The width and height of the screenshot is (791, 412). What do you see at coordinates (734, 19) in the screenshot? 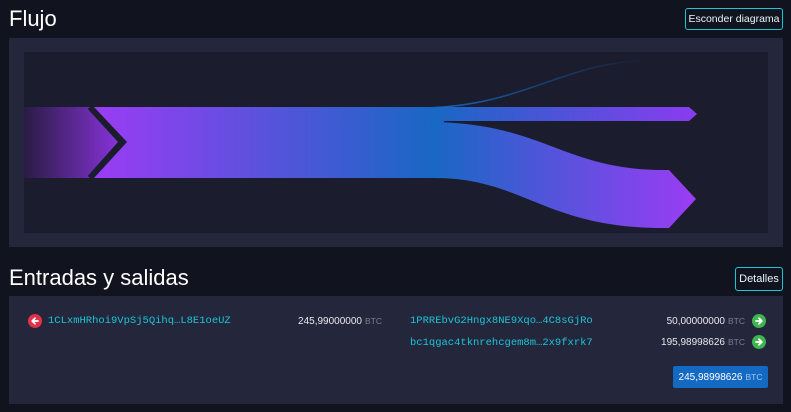
I see `hide-diagram-button: Esconder diagrama` at bounding box center [734, 19].